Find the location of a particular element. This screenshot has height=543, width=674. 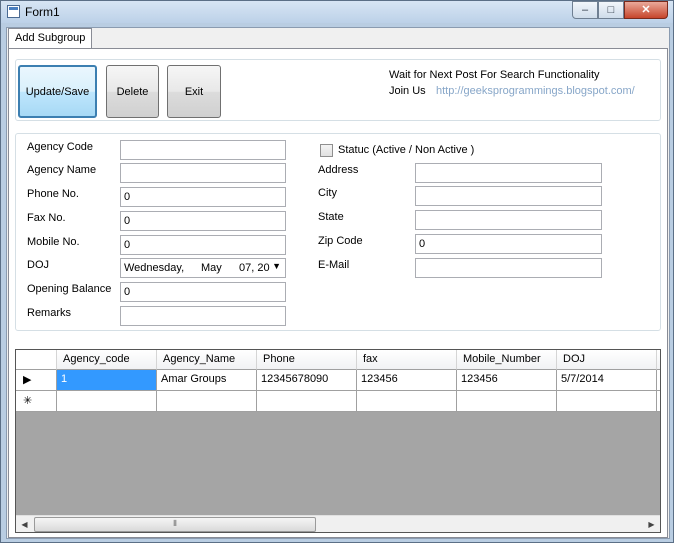

chevron-down-icon: ▼ is located at coordinates (276, 266).